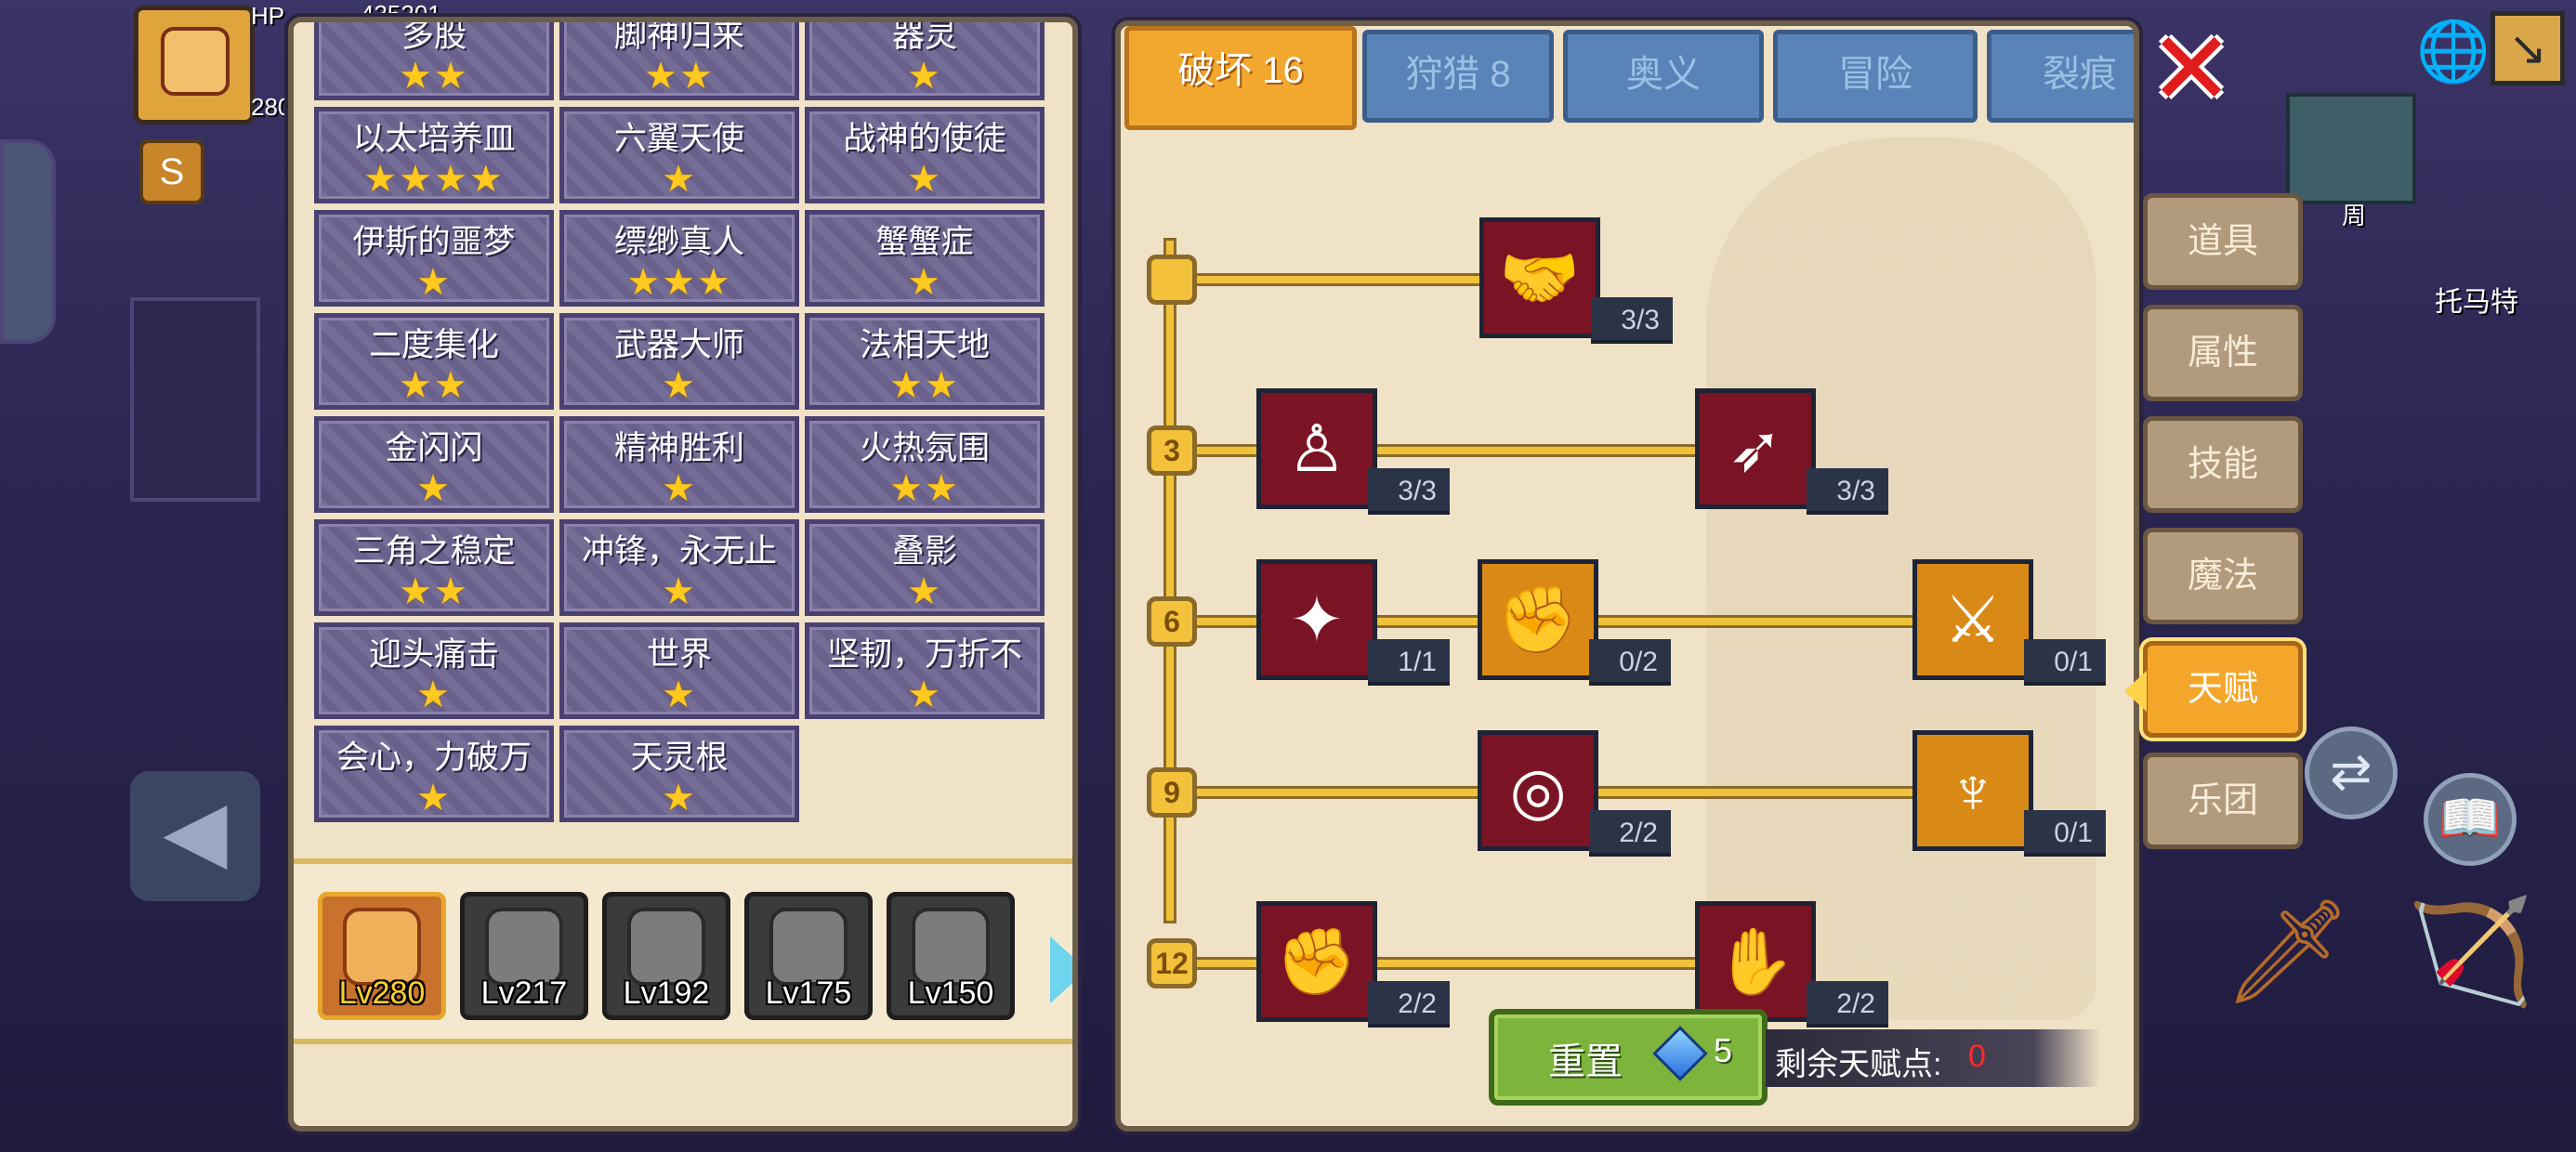 This screenshot has width=2576, height=1152. I want to click on close-button: ✕, so click(2191, 70).